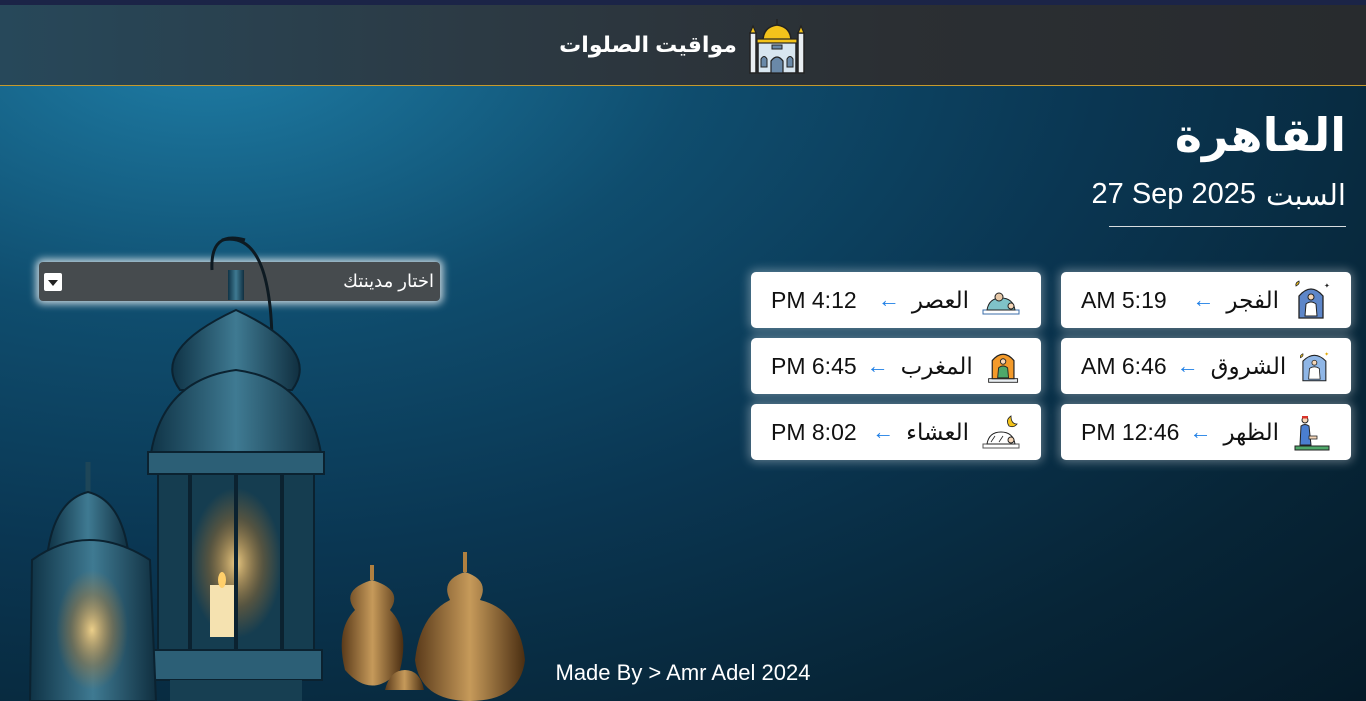  What do you see at coordinates (683, 672) in the screenshot?
I see `footer-credit: Made By > Amr Adel 2024` at bounding box center [683, 672].